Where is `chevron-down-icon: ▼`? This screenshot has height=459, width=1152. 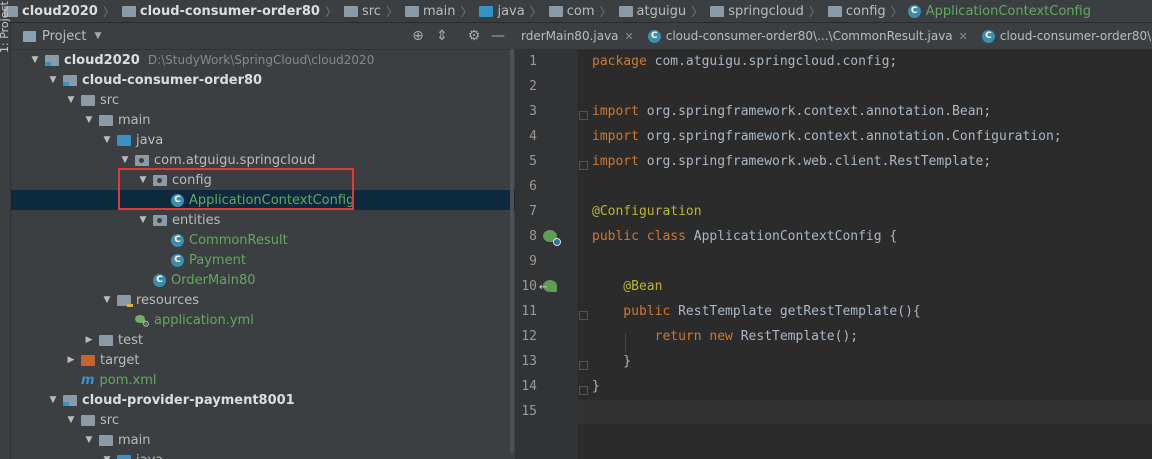
chevron-down-icon: ▼ is located at coordinates (97, 36).